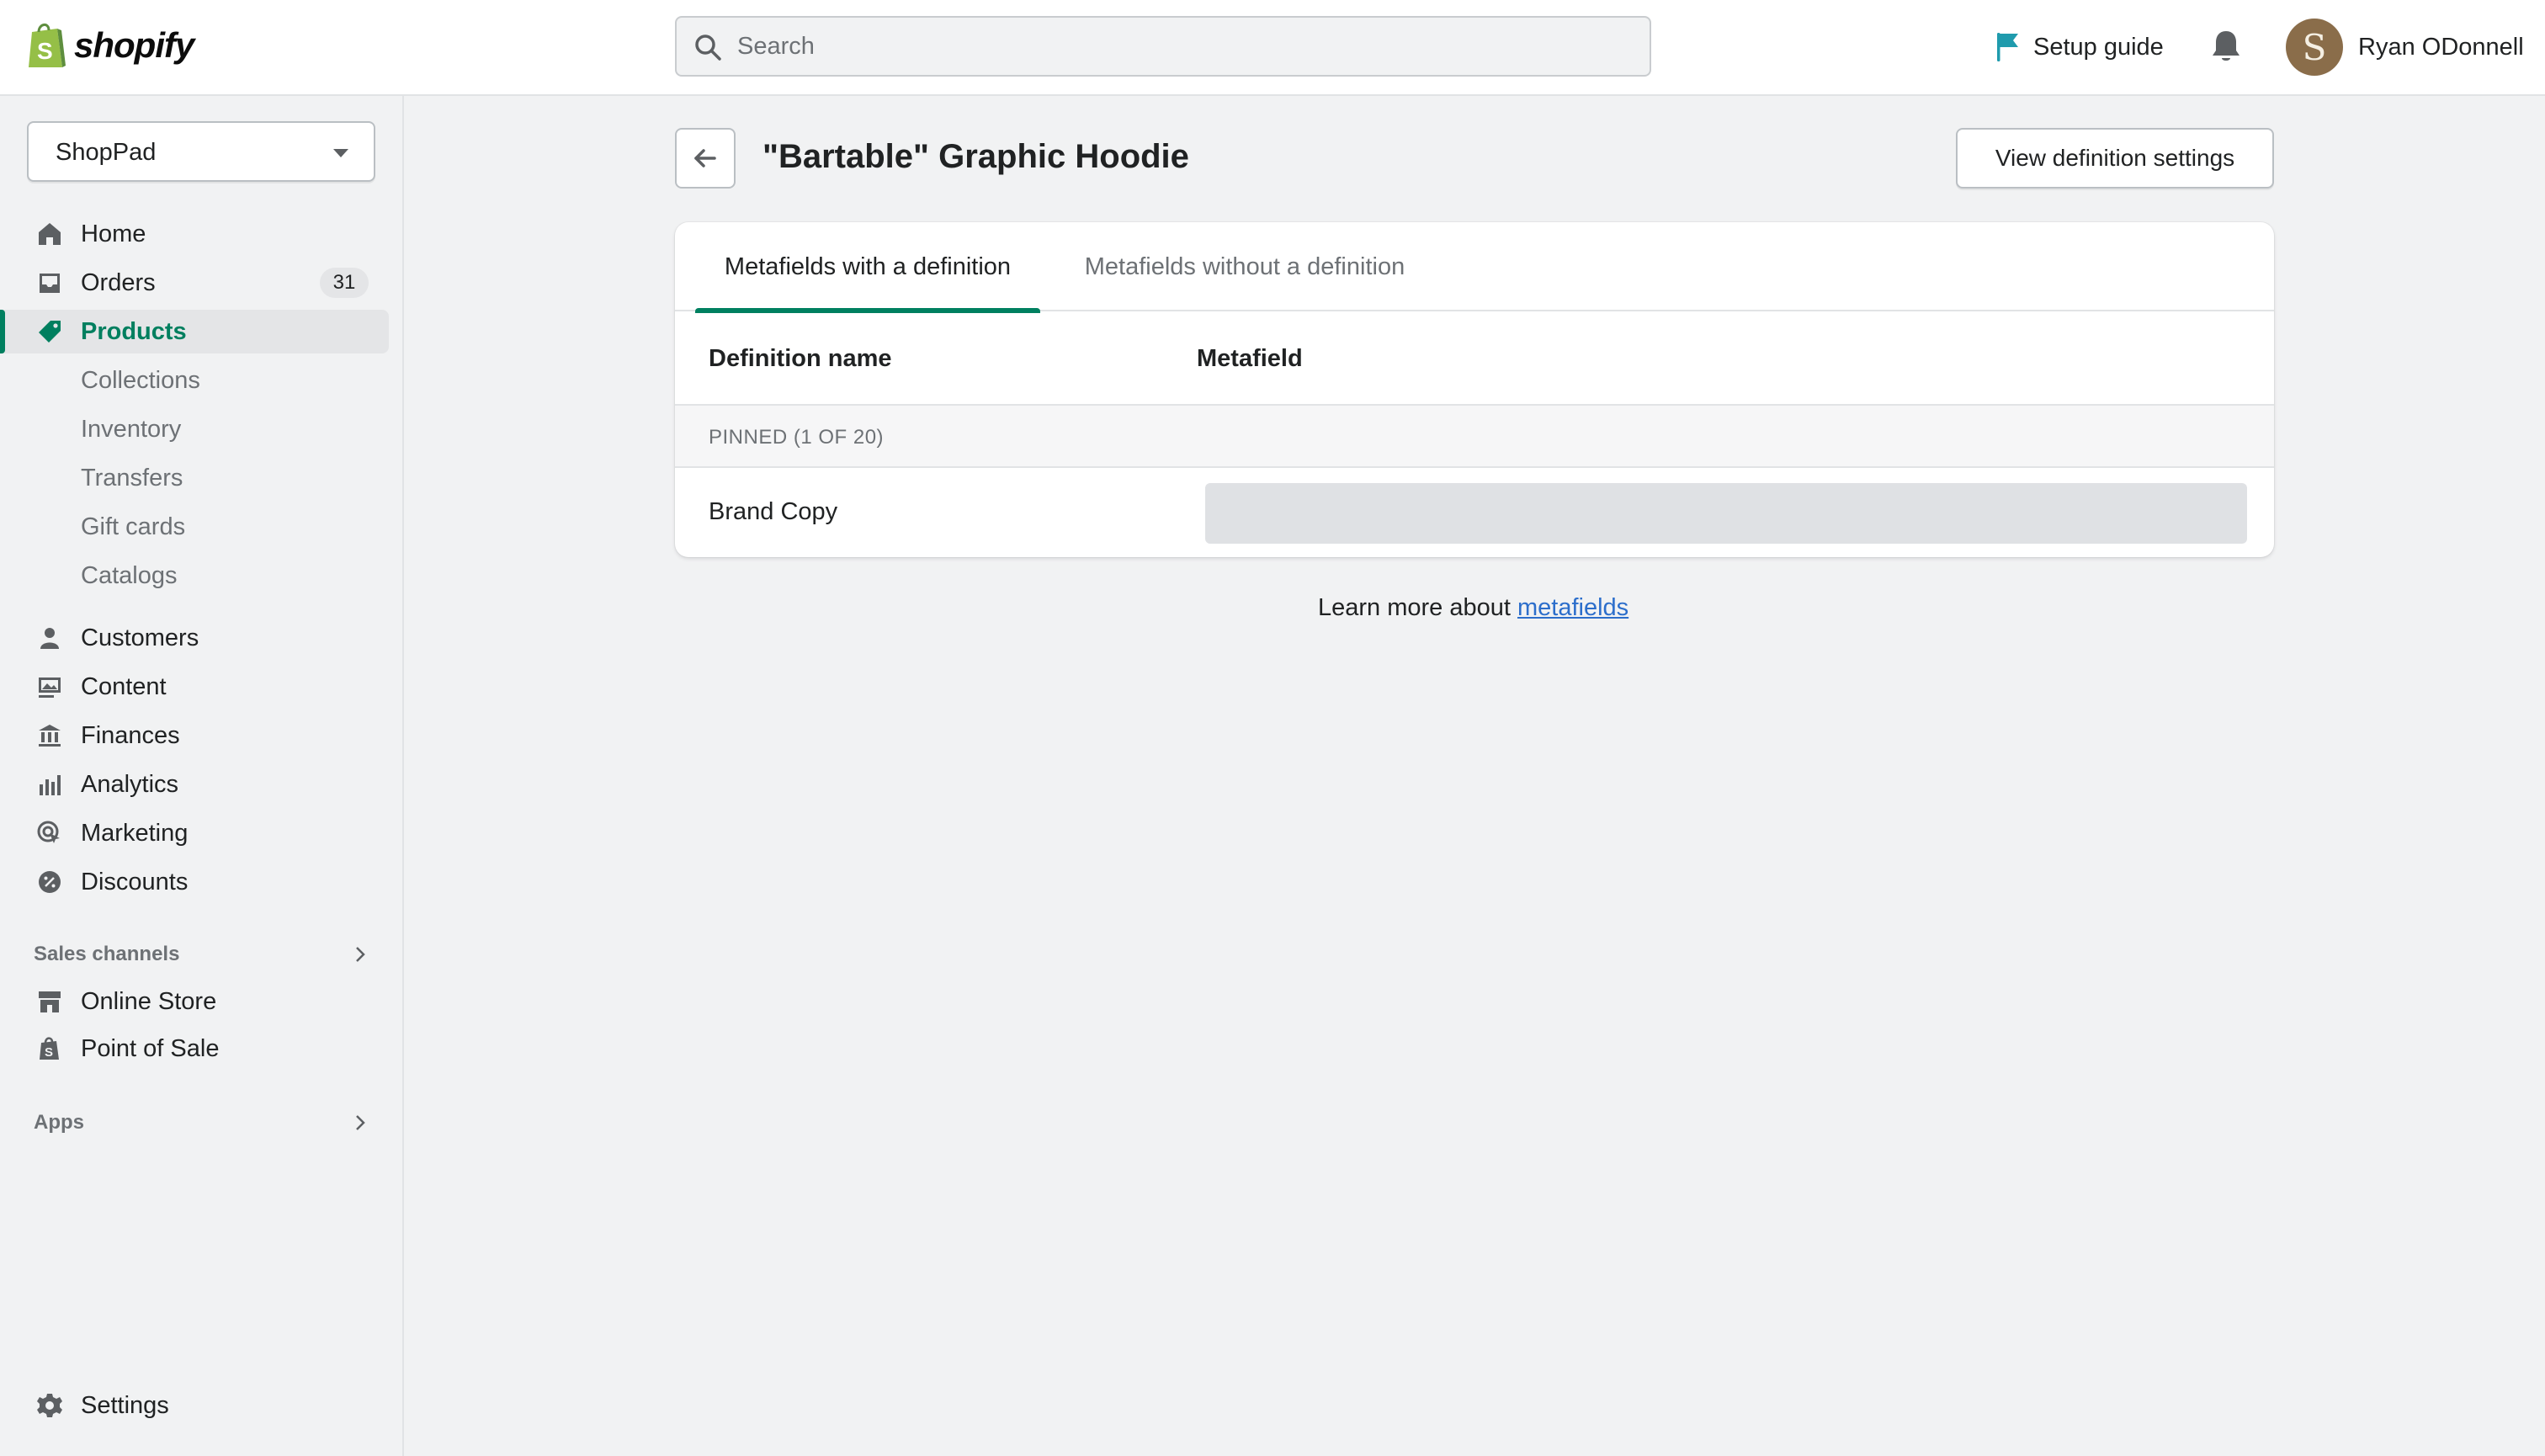 The height and width of the screenshot is (1456, 2545). Describe the element at coordinates (130, 735) in the screenshot. I see `sidebar-item-label: Finances` at that location.